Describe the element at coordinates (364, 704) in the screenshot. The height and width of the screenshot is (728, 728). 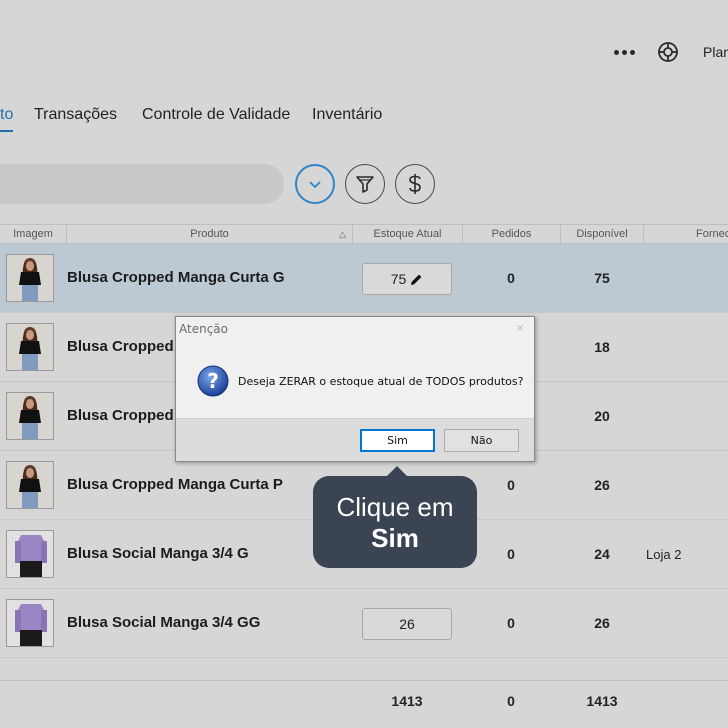
I see `table-footer-totals: 1413 0 1413` at that location.